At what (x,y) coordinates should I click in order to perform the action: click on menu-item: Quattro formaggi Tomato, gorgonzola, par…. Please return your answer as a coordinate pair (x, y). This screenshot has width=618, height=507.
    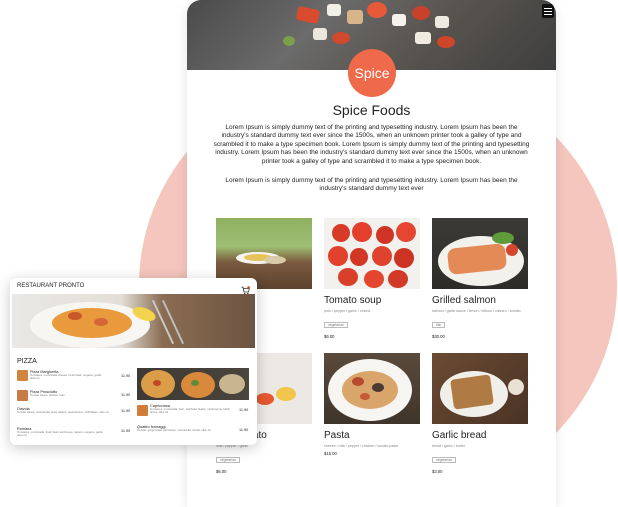
    Looking at the image, I should click on (186, 428).